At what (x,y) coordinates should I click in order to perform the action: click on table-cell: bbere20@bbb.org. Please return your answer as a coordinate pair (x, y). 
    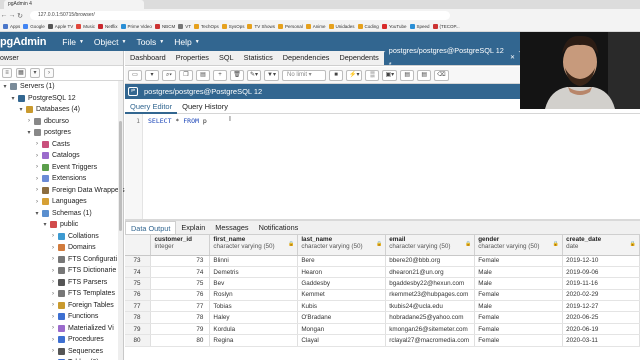
    Looking at the image, I should click on (430, 261).